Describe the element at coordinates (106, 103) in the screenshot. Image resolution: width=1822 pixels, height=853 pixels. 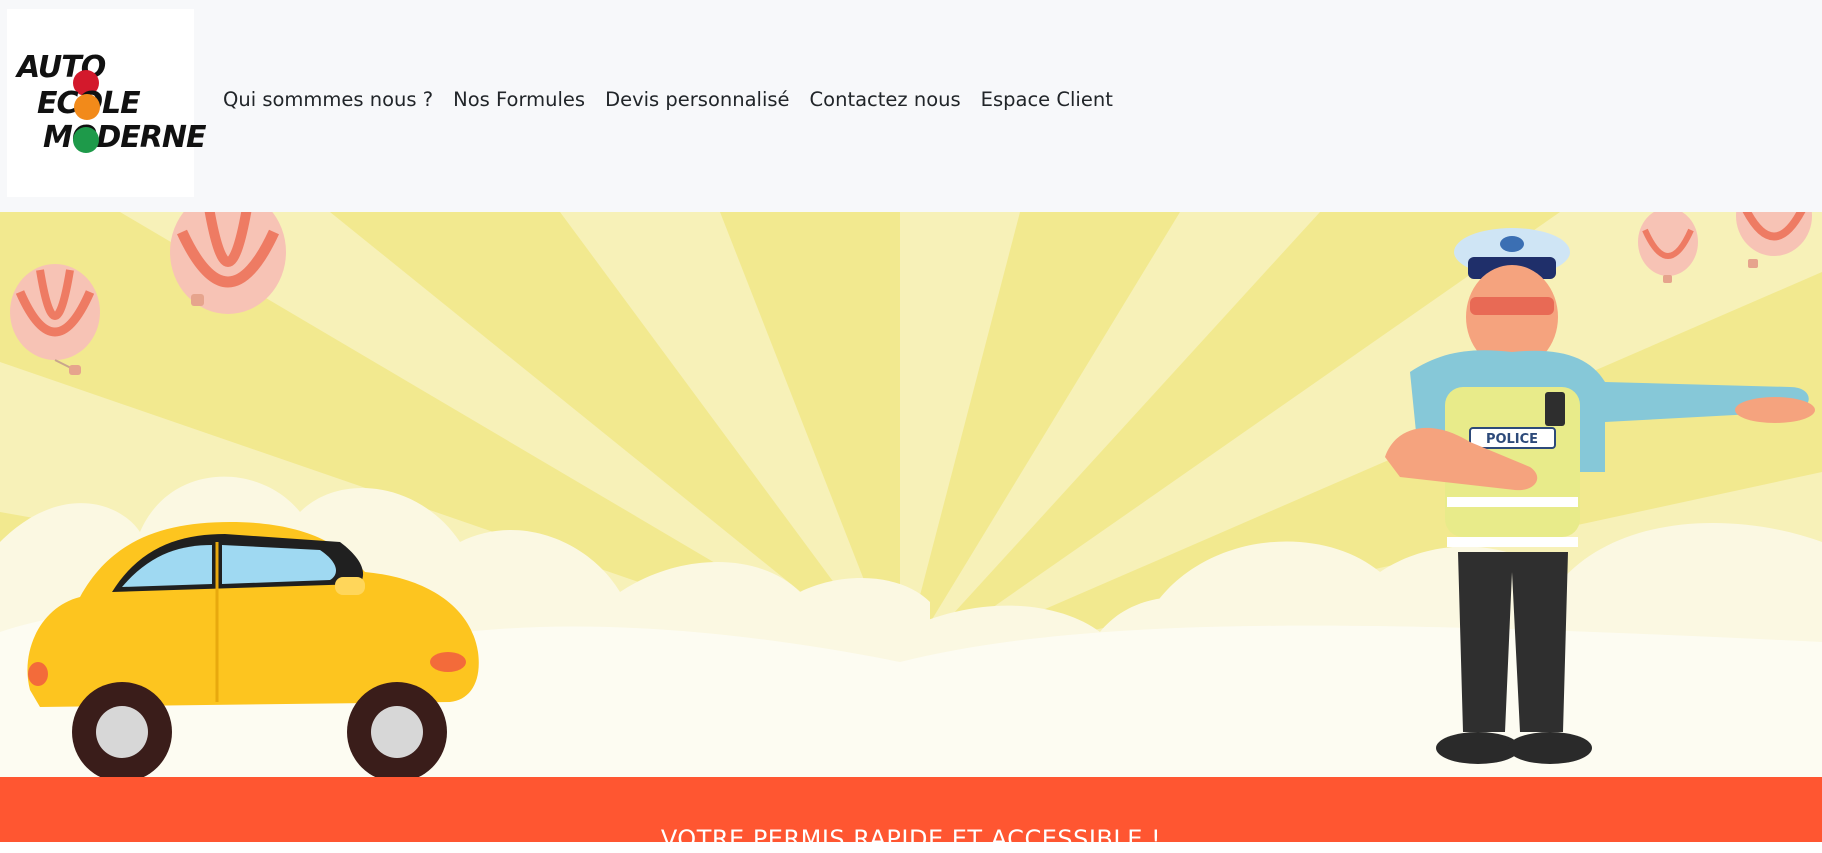
I see `logo-link: AUTO ECOLE MODERNE` at that location.